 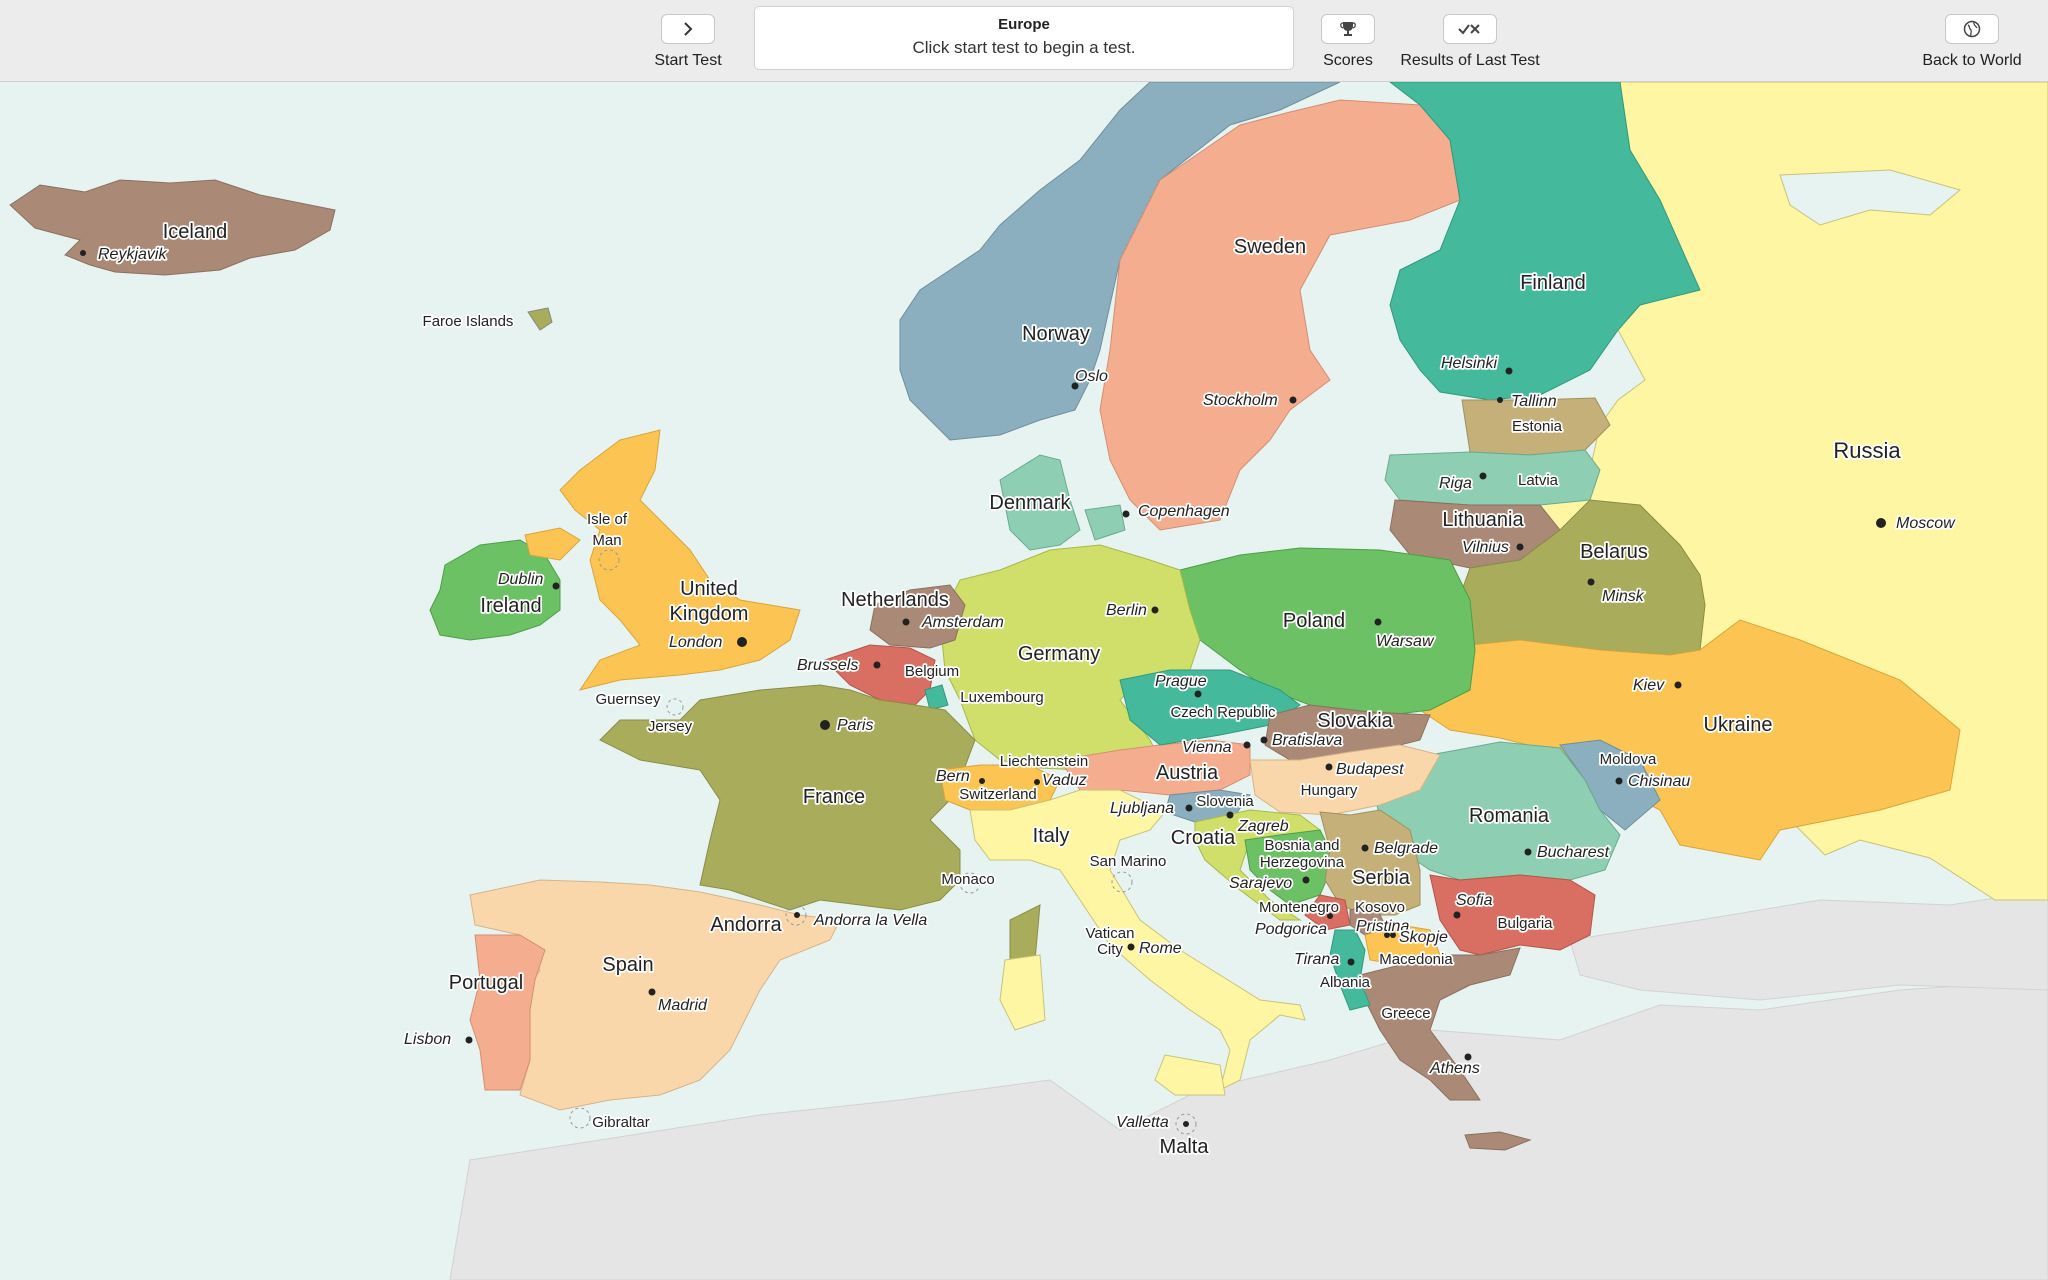 What do you see at coordinates (1203, 838) in the screenshot?
I see `label-croatia: Croatia` at bounding box center [1203, 838].